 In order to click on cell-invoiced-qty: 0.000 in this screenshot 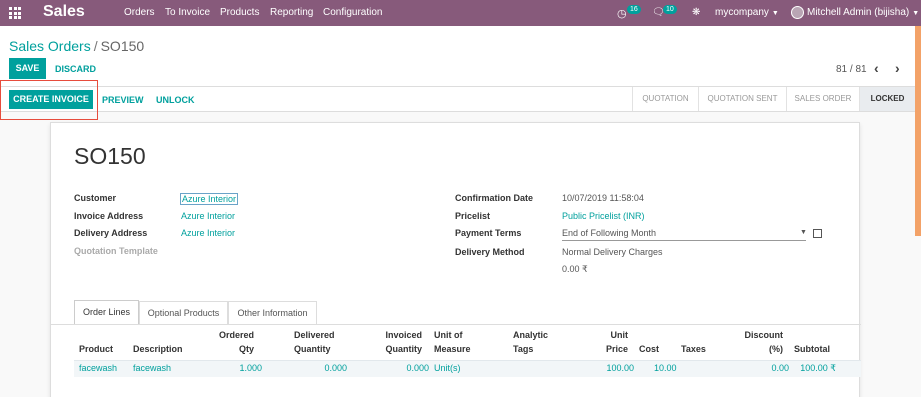, I will do `click(395, 368)`.